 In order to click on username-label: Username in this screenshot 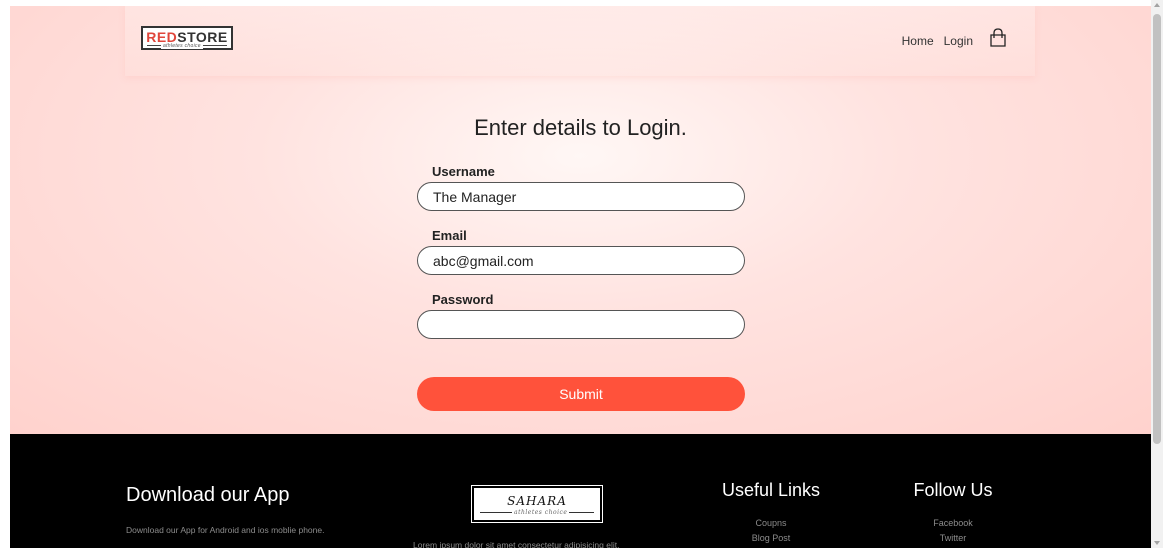, I will do `click(463, 171)`.